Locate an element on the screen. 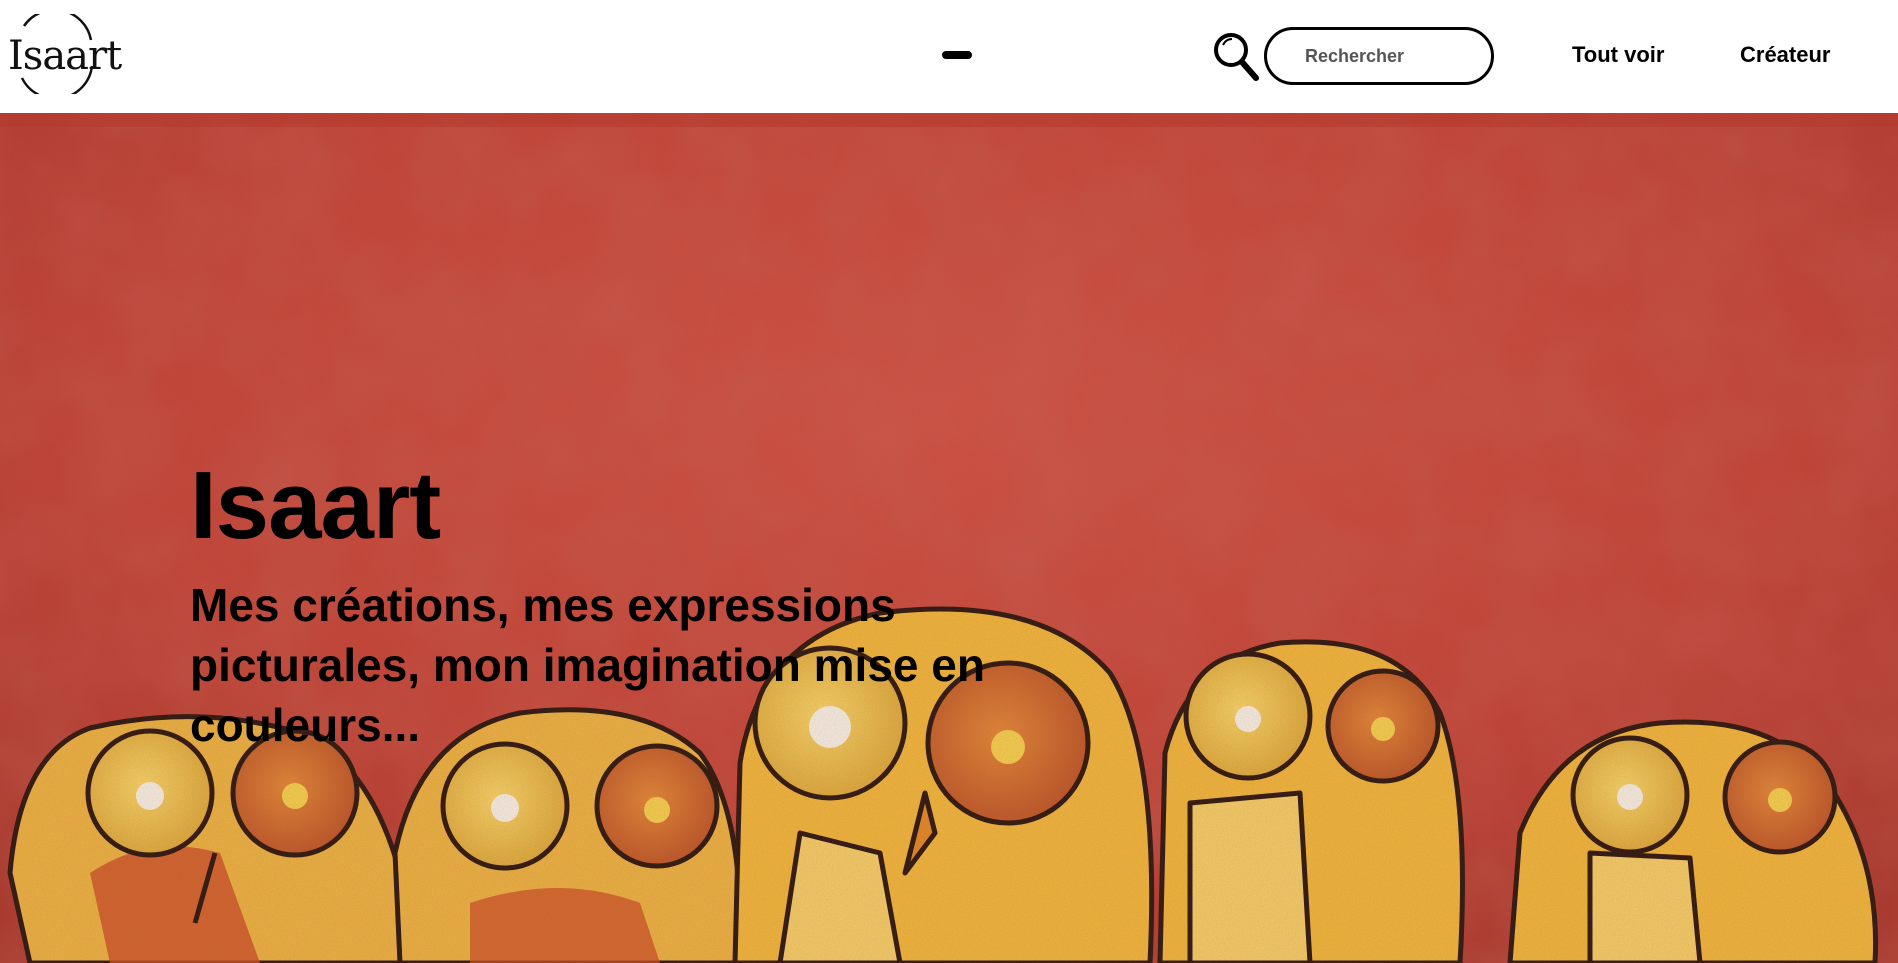 This screenshot has width=1898, height=963. site-header: Isaart Tout voir Créateur is located at coordinates (949, 56).